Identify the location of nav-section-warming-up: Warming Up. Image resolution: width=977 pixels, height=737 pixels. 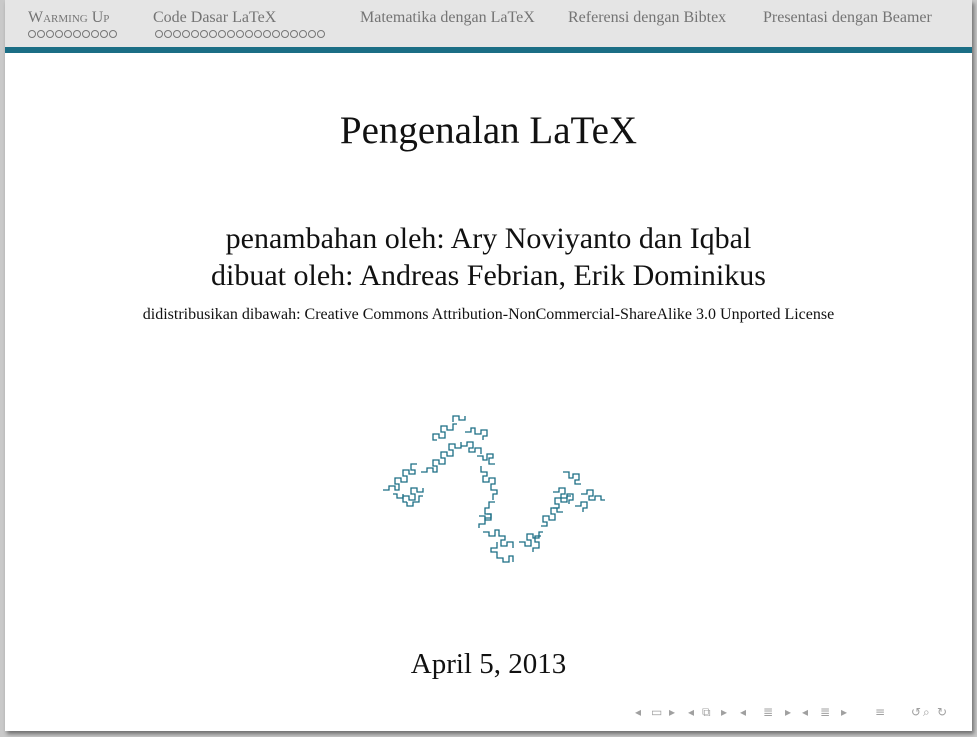
(68, 18).